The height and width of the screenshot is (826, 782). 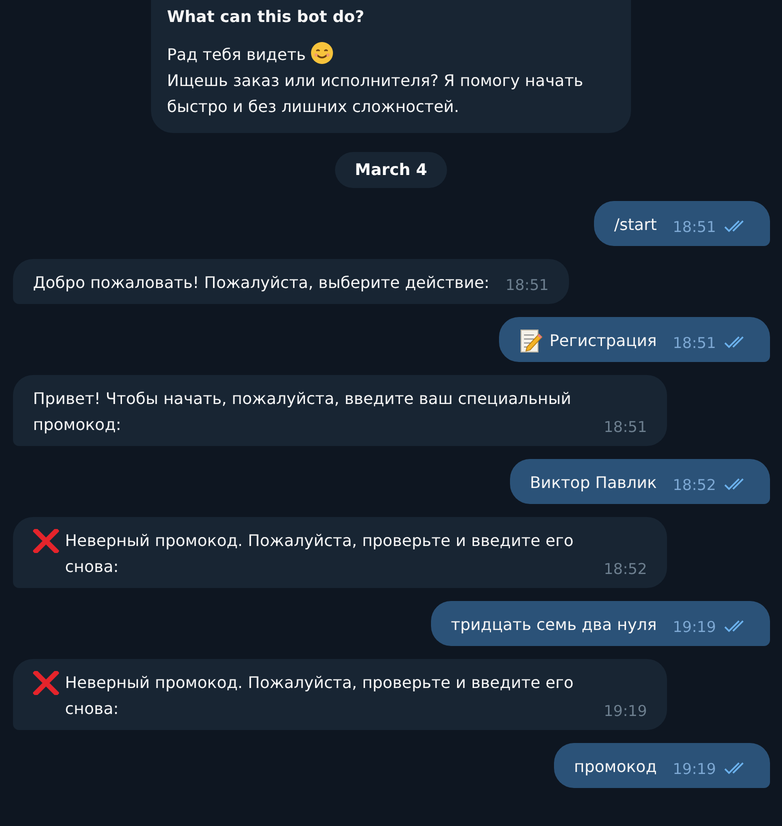 I want to click on message-text: Регистрация, so click(x=603, y=341).